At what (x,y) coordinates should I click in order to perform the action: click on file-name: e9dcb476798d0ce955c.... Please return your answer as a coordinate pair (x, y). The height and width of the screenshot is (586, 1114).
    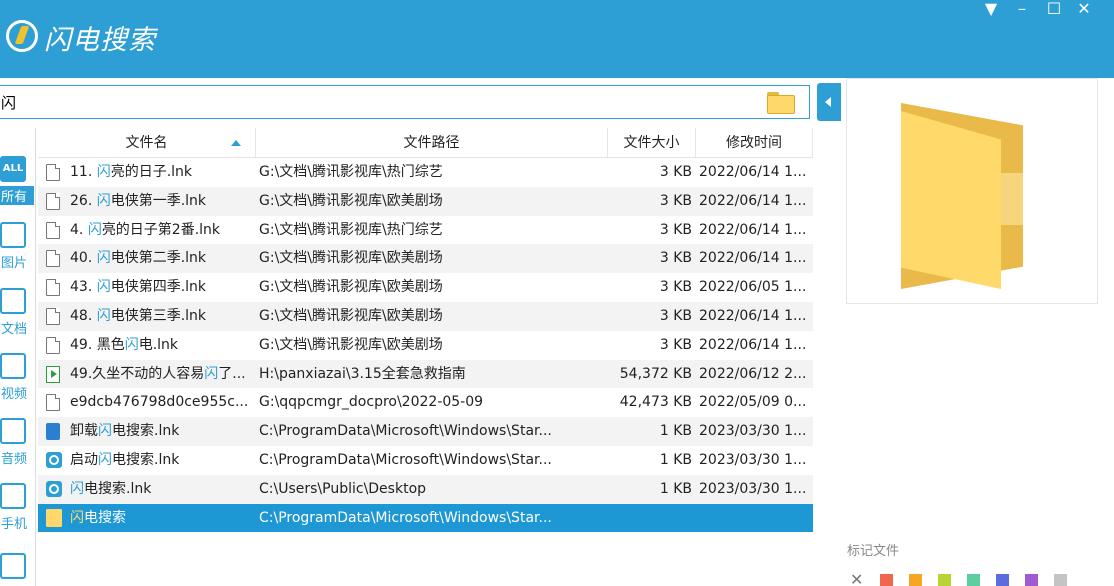
    Looking at the image, I should click on (159, 402).